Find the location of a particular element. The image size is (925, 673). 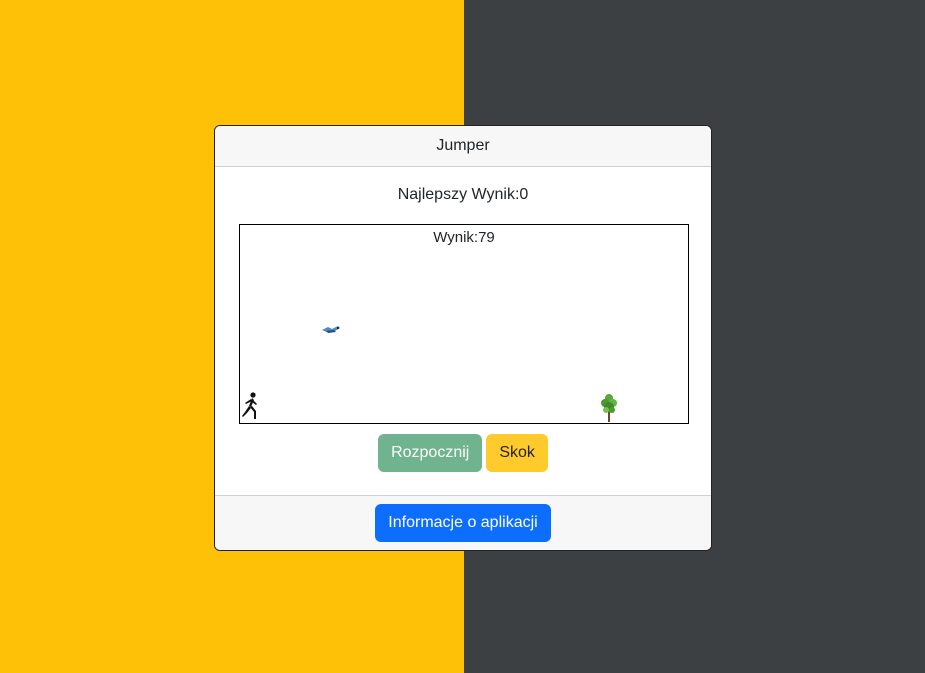

game-canvas: Wynik:79 is located at coordinates (464, 324).